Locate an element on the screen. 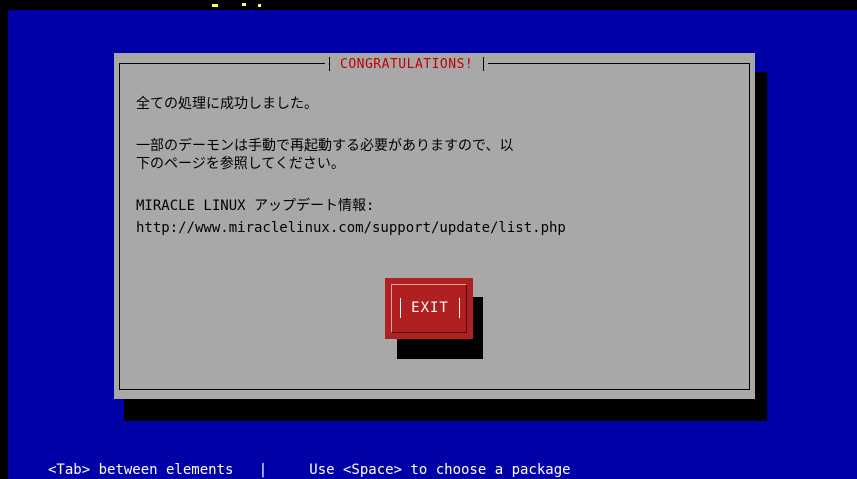 The height and width of the screenshot is (479, 857). exit-button-label: EXIT is located at coordinates (430, 308).